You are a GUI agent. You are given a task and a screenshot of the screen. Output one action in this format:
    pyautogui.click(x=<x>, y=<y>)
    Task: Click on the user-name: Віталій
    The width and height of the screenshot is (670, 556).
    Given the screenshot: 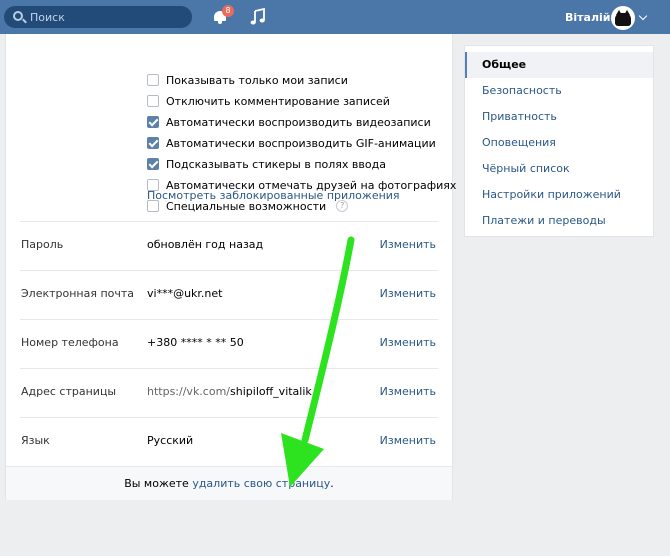 What is the action you would take?
    pyautogui.click(x=588, y=17)
    